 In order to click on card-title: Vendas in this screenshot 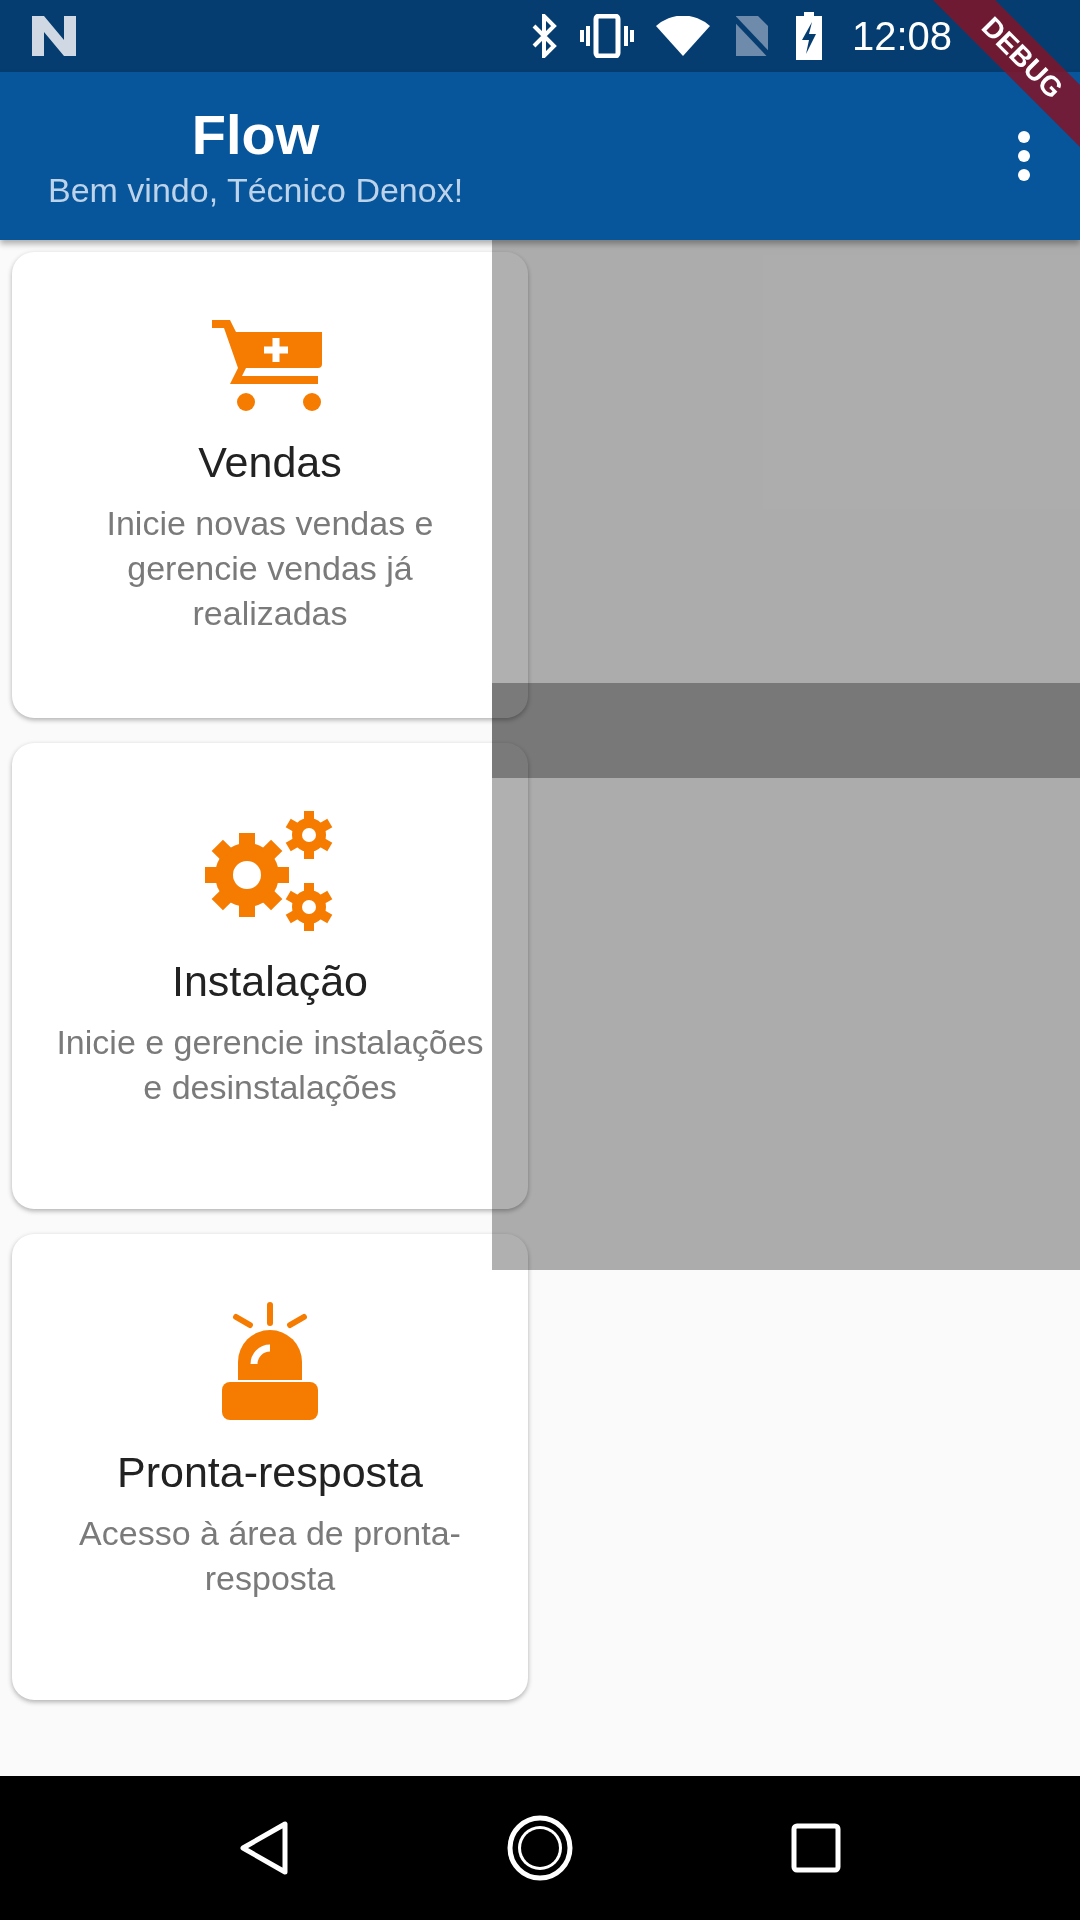, I will do `click(270, 462)`.